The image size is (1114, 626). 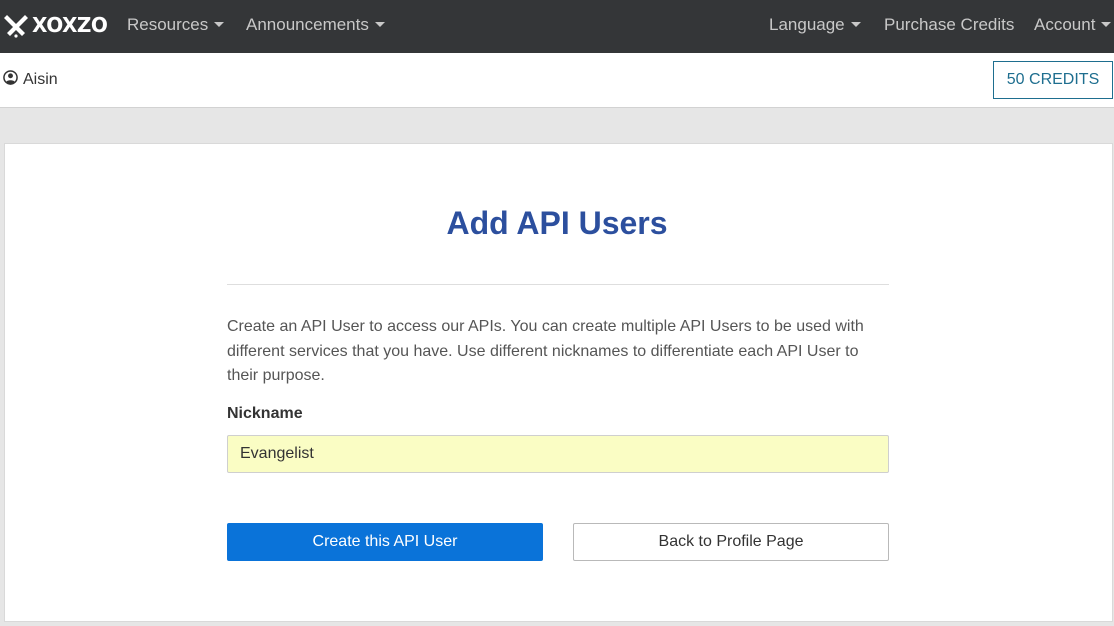 What do you see at coordinates (16, 25) in the screenshot?
I see `xoxzo-logo-icon` at bounding box center [16, 25].